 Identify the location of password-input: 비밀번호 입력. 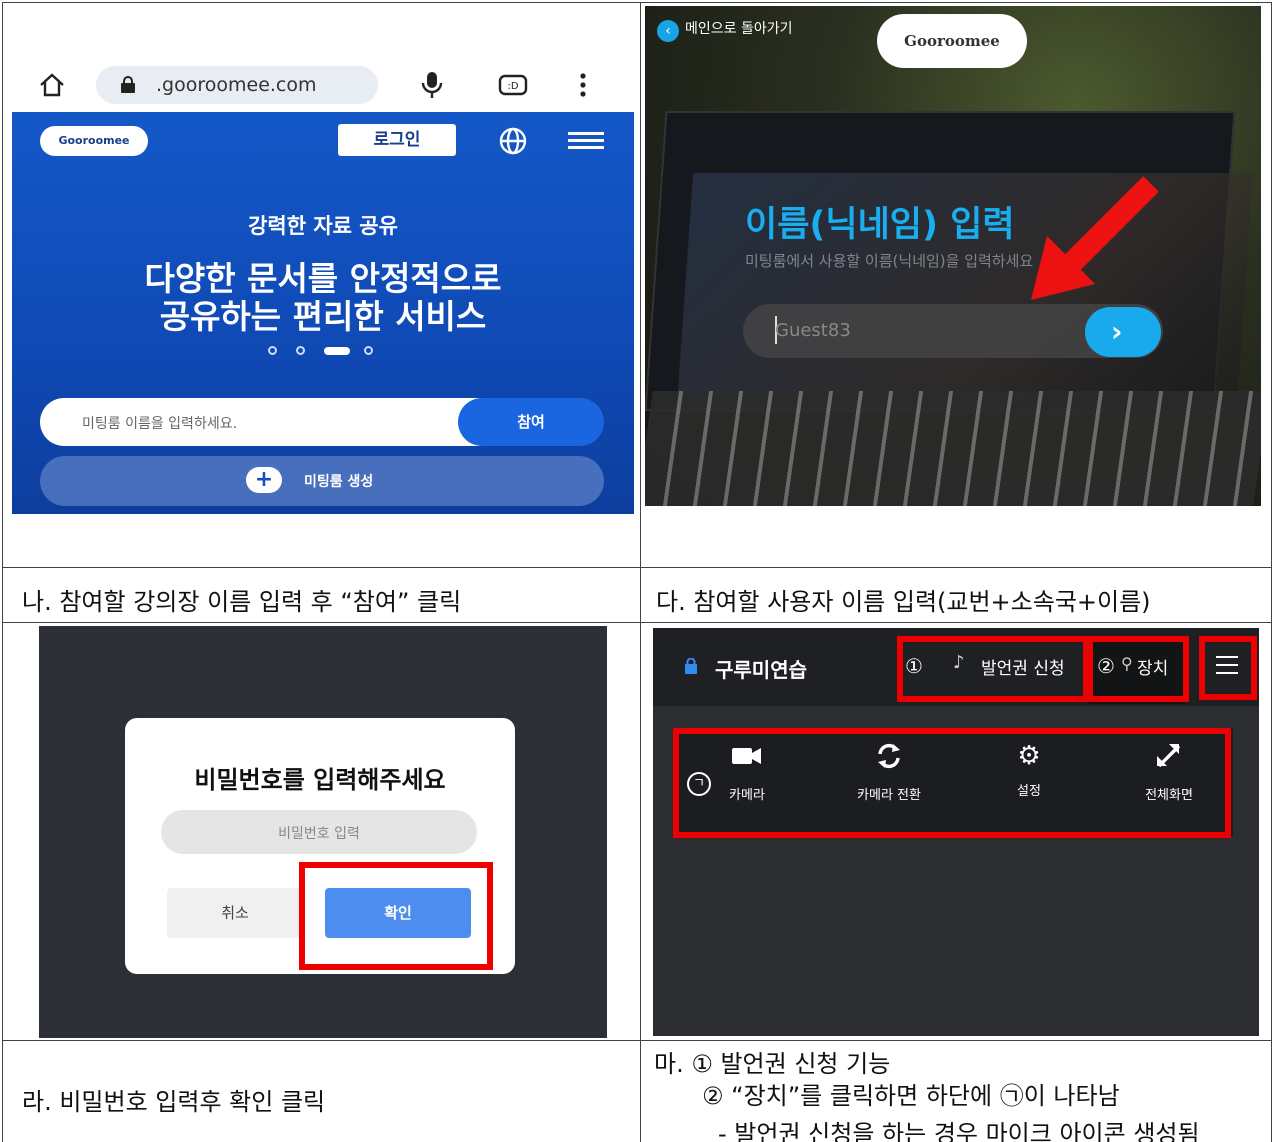
(319, 832).